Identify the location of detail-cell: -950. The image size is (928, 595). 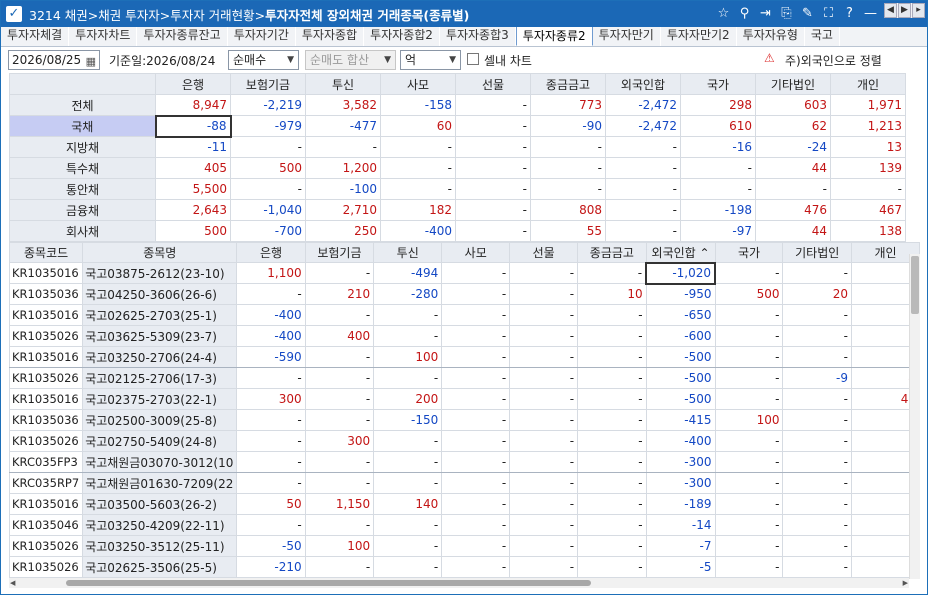
(680, 294).